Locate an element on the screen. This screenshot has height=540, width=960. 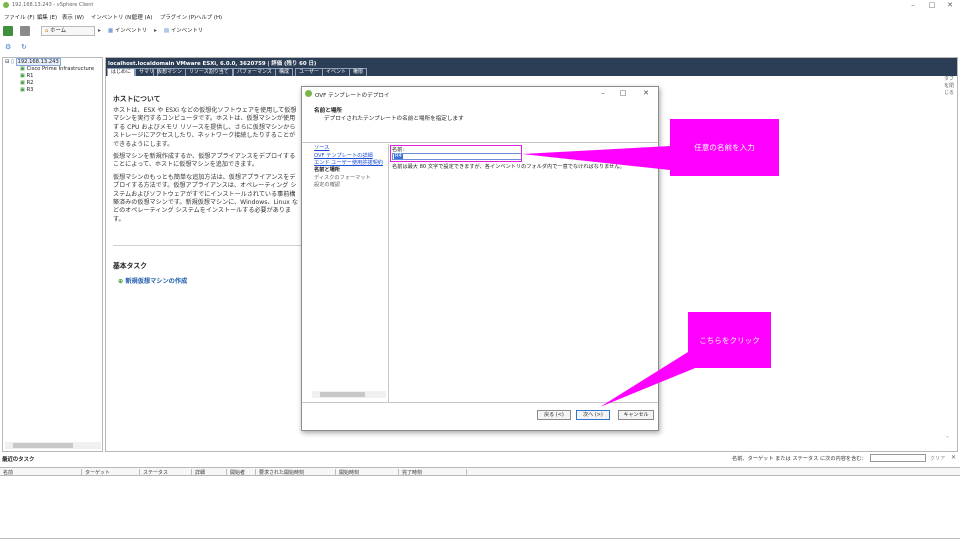
tab-permissions: 権限 is located at coordinates (358, 72).